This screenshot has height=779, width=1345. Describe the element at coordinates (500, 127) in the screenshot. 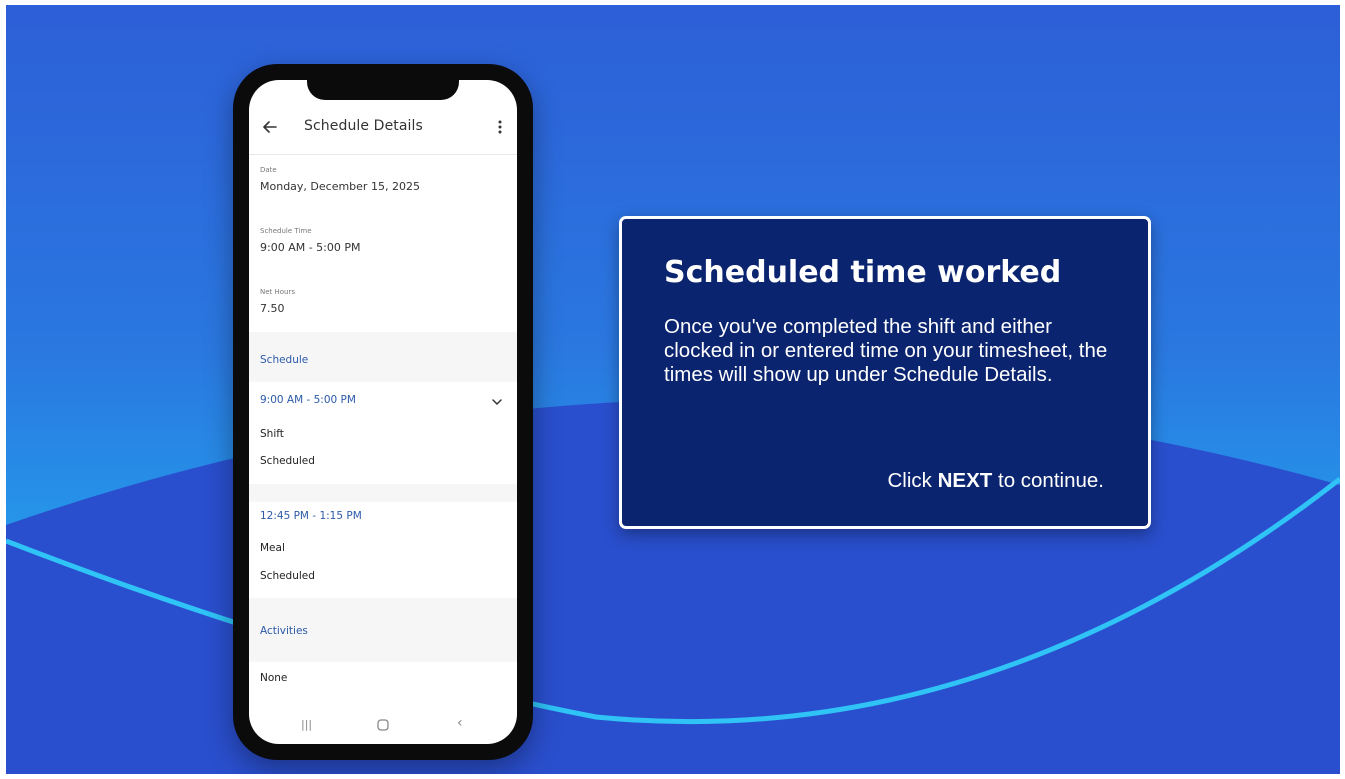

I see `more-vertical-icon` at that location.